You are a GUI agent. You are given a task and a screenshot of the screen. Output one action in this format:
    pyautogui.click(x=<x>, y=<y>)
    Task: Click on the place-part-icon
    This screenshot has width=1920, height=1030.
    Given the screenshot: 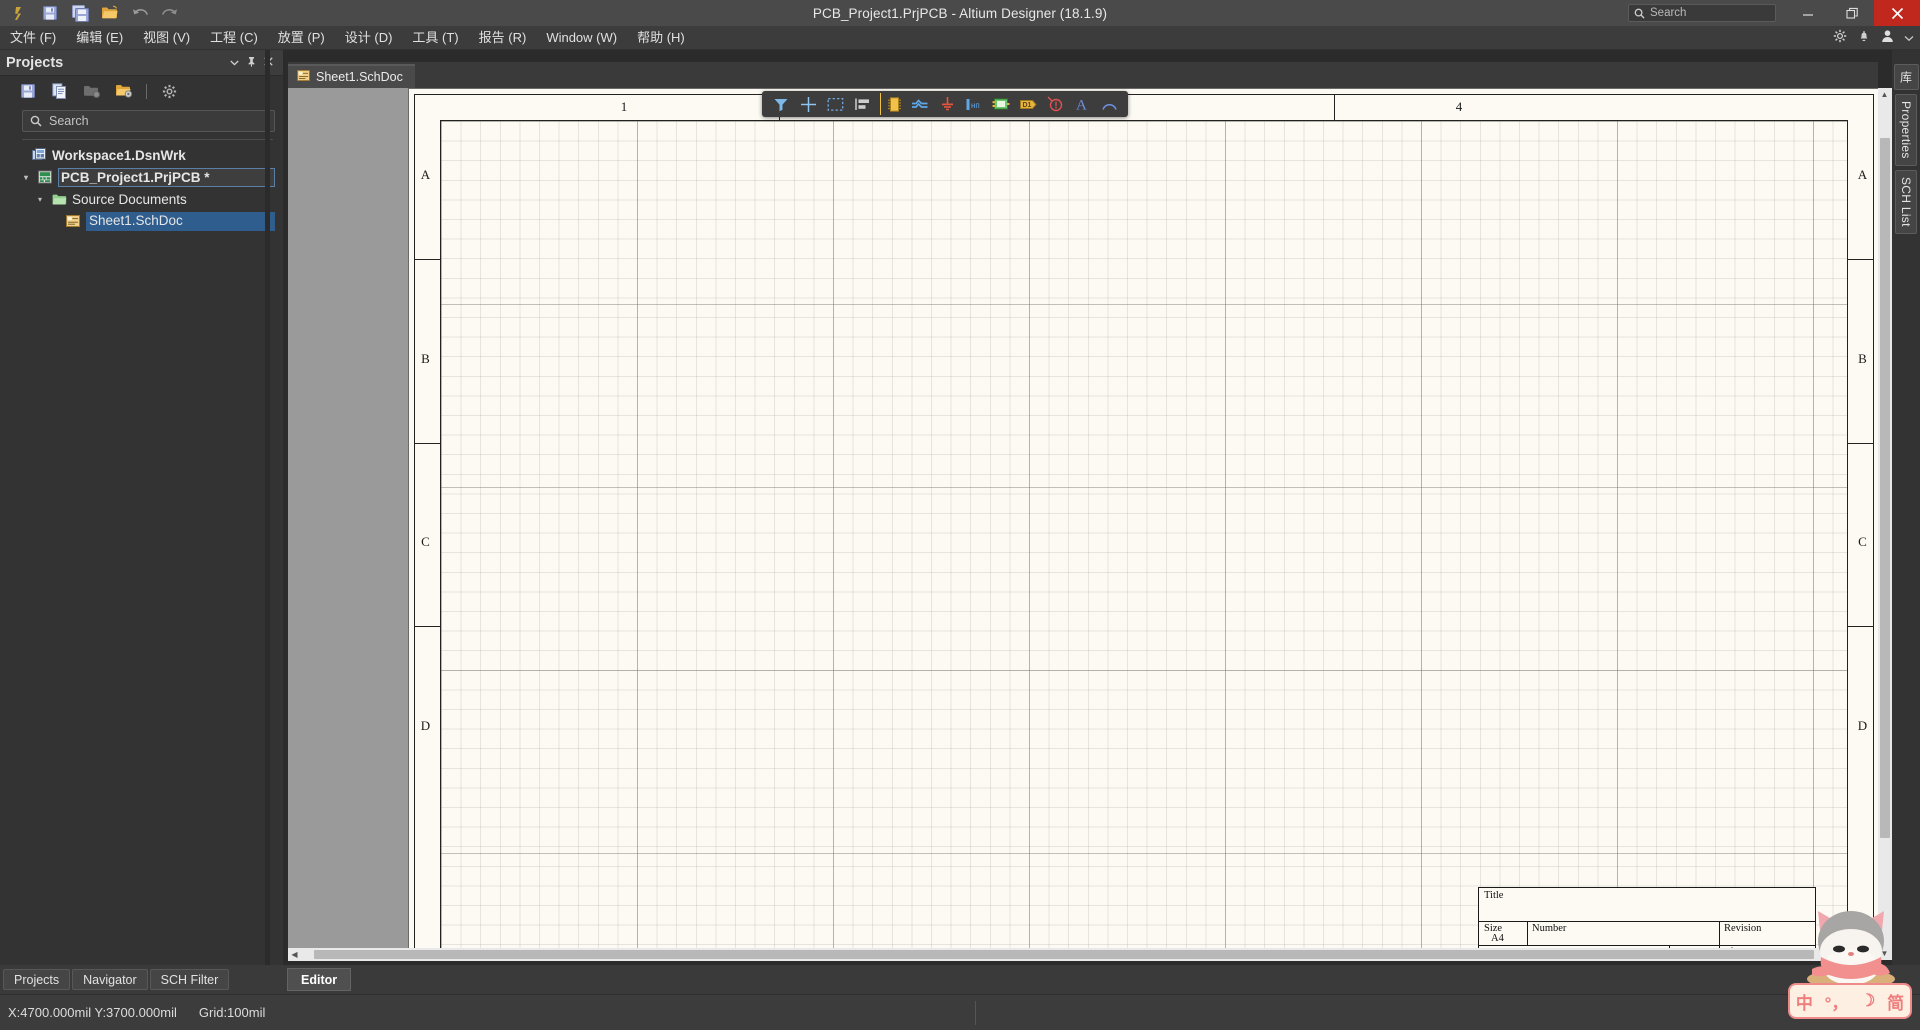 What is the action you would take?
    pyautogui.click(x=893, y=104)
    